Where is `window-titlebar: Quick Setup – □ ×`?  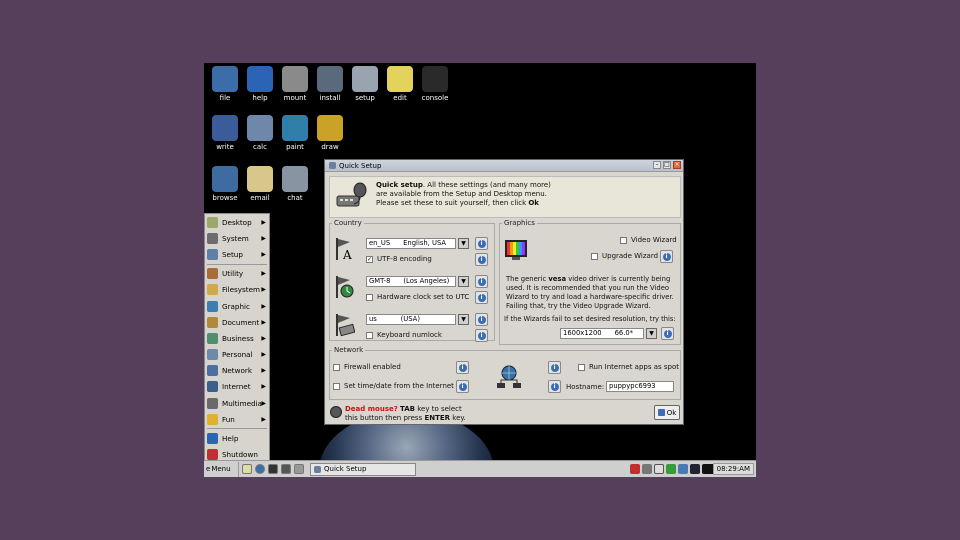
window-titlebar: Quick Setup – □ × is located at coordinates (504, 166).